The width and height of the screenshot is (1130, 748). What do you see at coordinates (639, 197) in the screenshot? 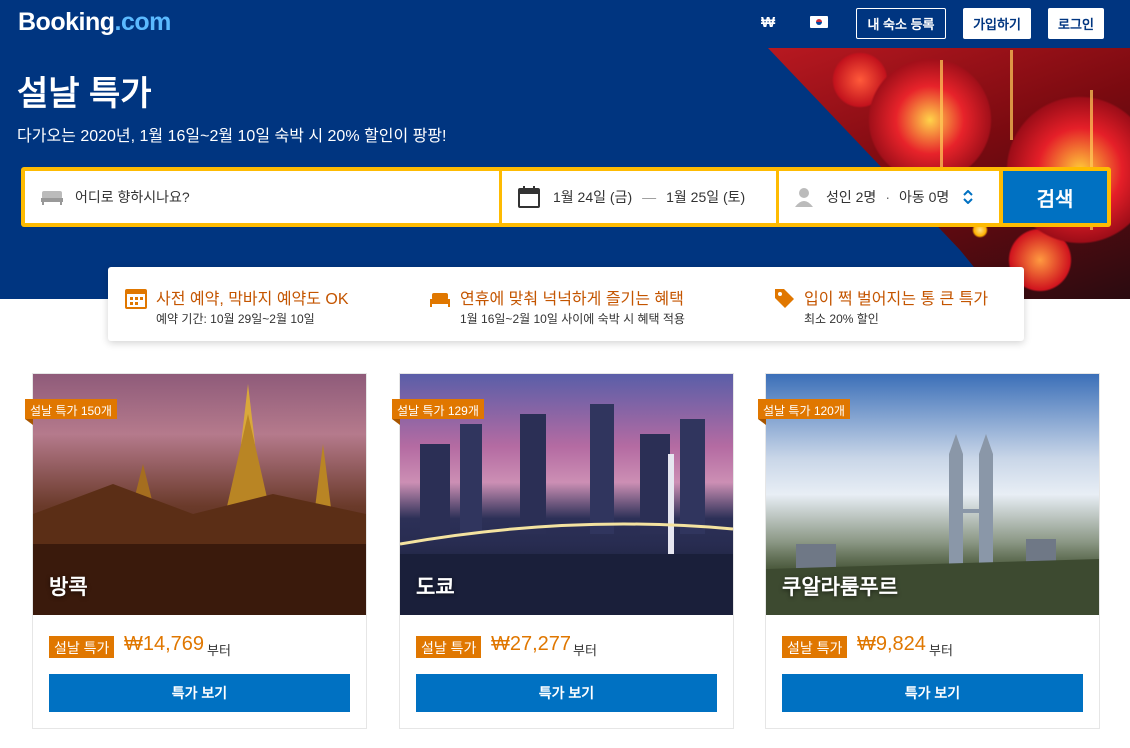
I see `date-field: 1월 24일 (금) — 1월 25일 (토)` at bounding box center [639, 197].